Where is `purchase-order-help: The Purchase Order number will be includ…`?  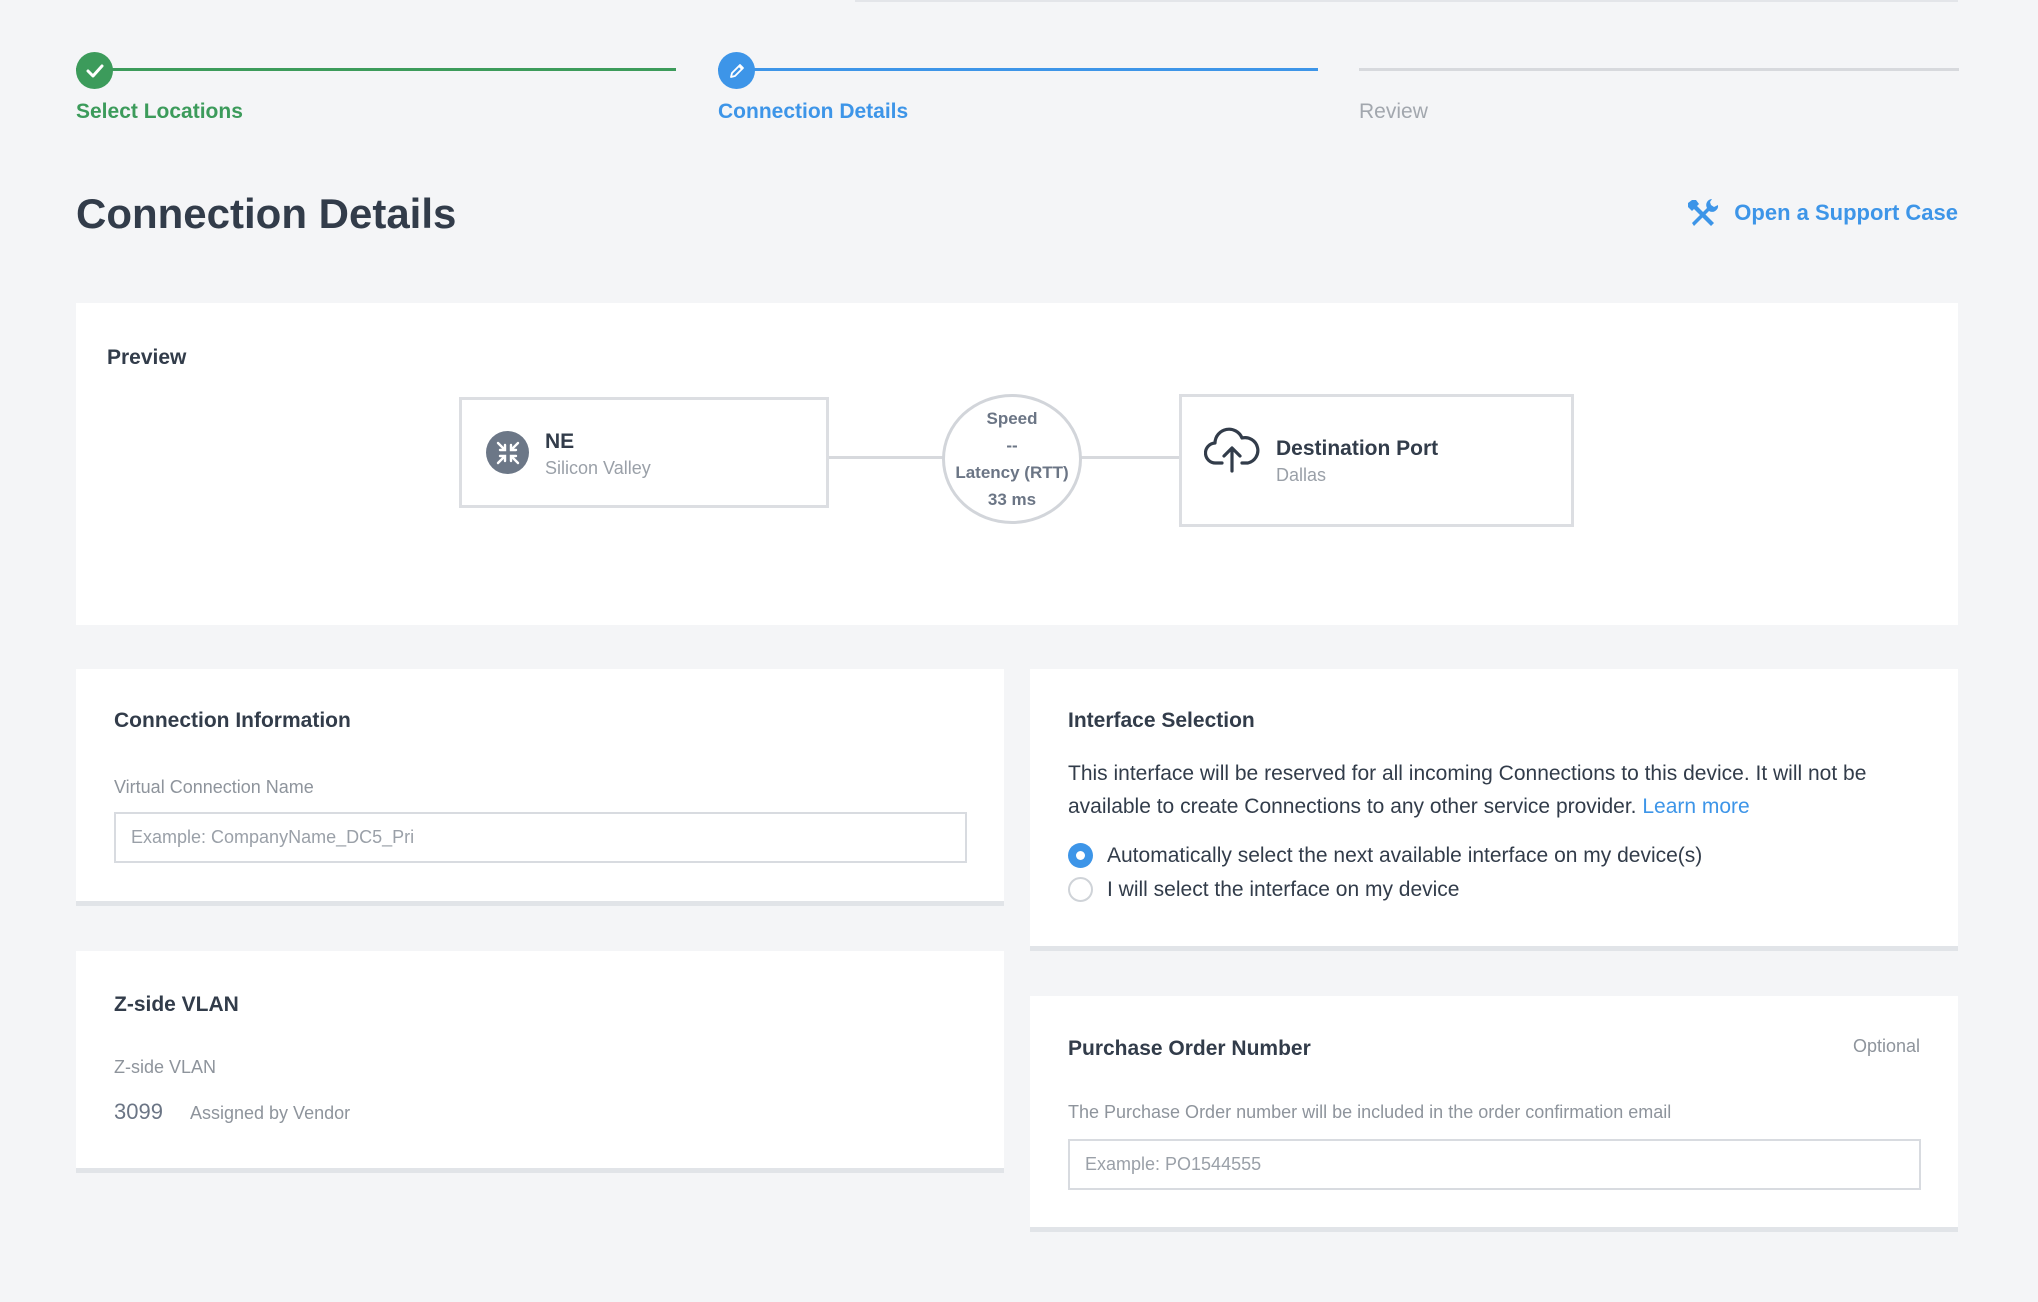
purchase-order-help: The Purchase Order number will be includ… is located at coordinates (1370, 1112).